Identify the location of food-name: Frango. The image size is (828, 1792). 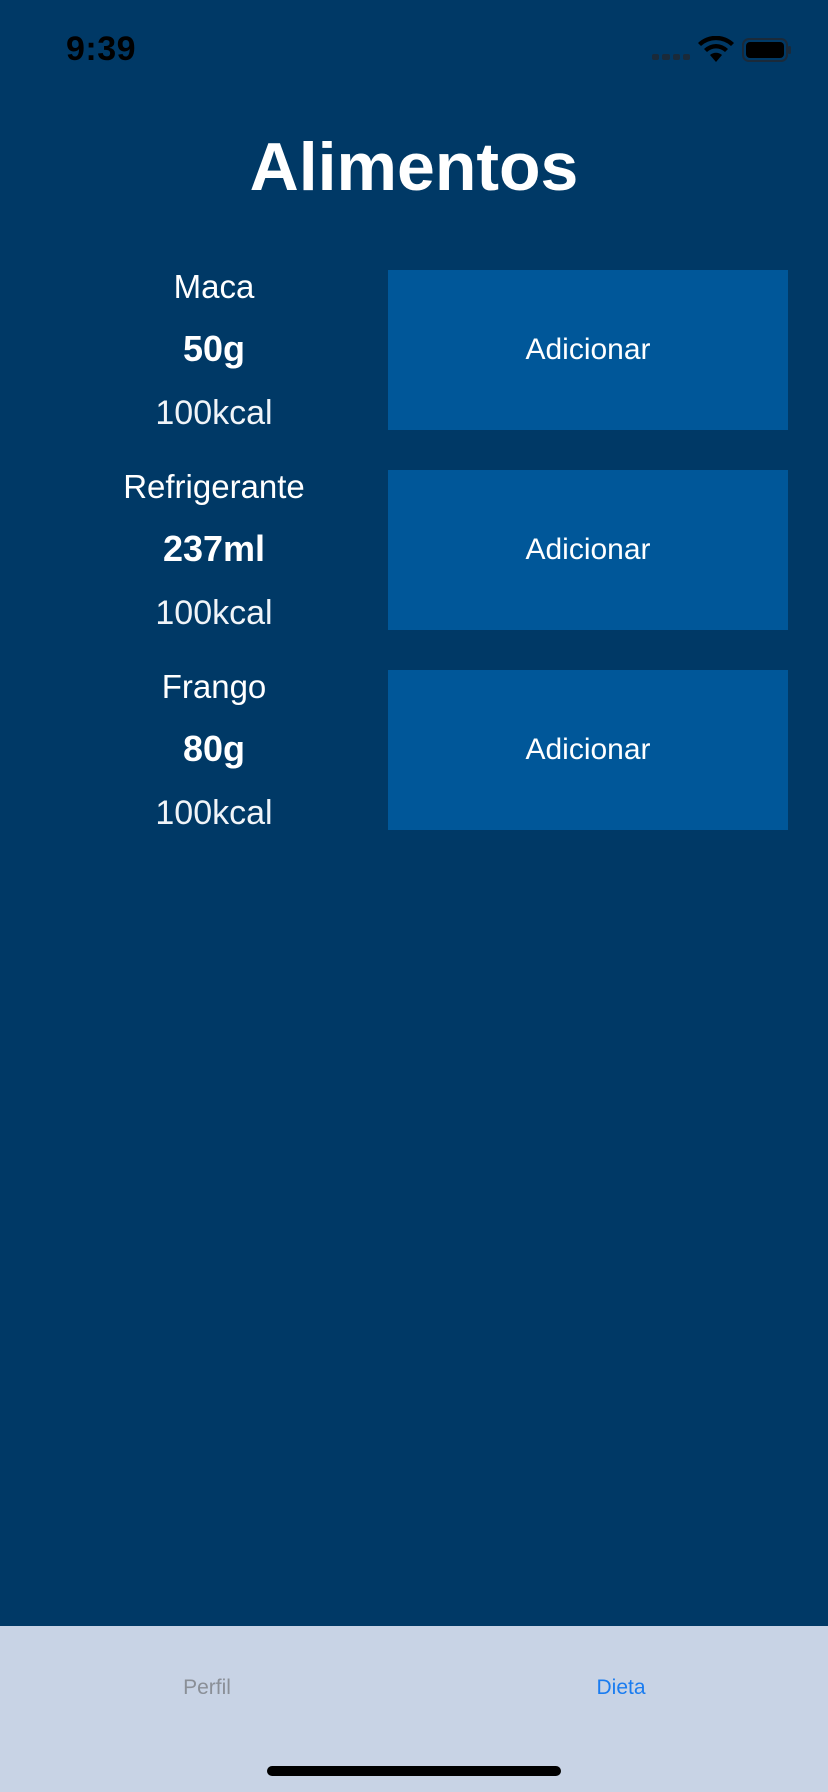
(214, 686).